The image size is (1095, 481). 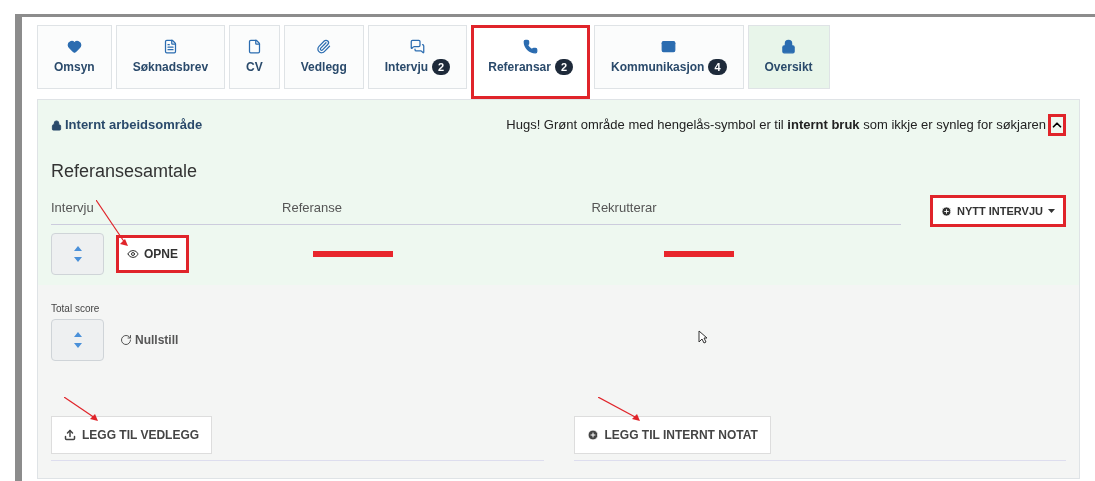 What do you see at coordinates (170, 57) in the screenshot?
I see `tab: Søknadsbrev` at bounding box center [170, 57].